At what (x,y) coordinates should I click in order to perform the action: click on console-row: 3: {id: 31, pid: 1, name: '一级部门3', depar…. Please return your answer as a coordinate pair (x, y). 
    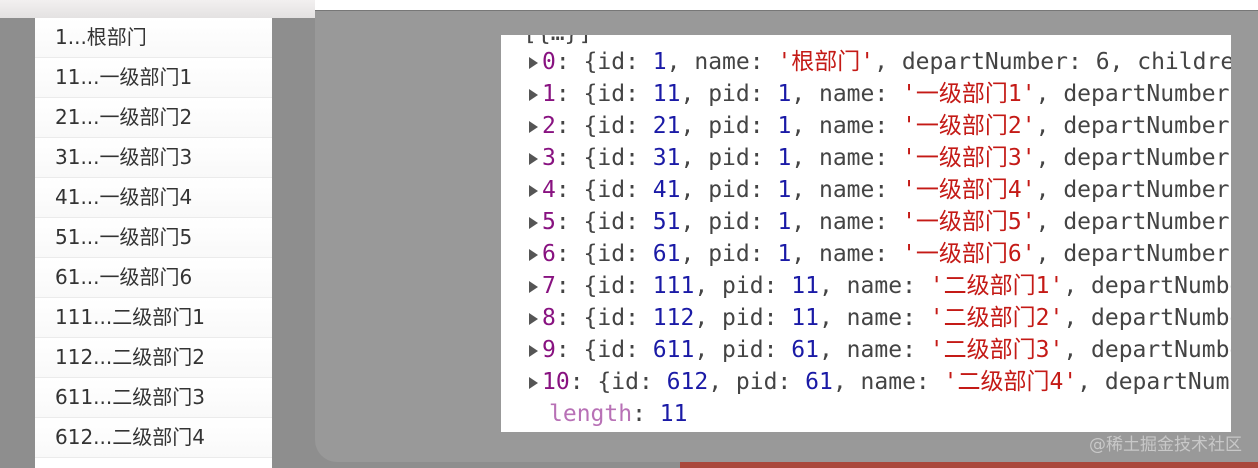
    Looking at the image, I should click on (865, 158).